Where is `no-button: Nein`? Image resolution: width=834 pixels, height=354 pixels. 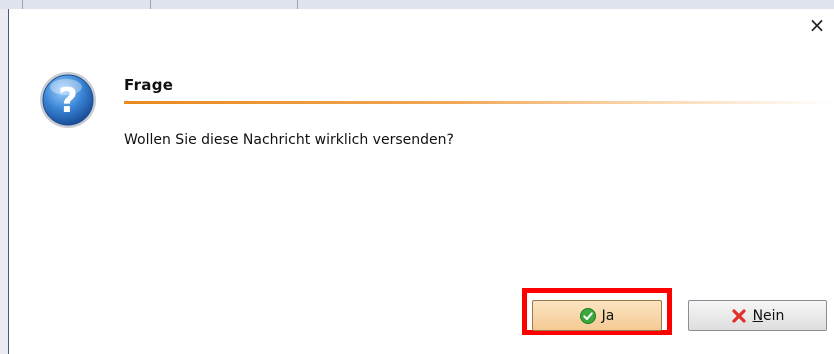 no-button: Nein is located at coordinates (757, 315).